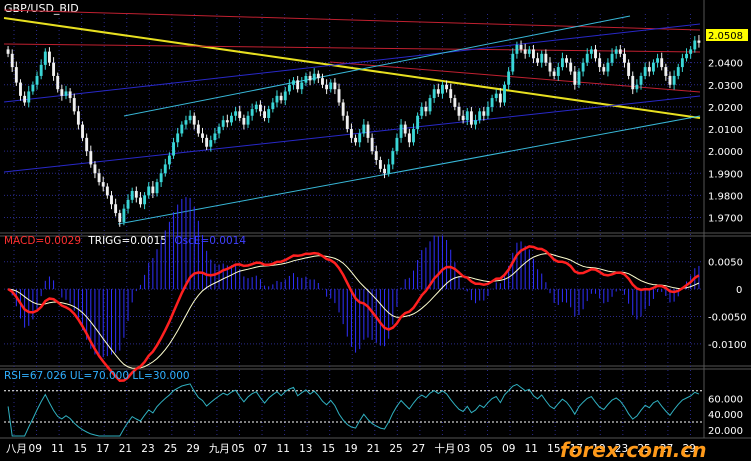 The width and height of the screenshot is (751, 461). I want to click on x-tick-label: 27, so click(418, 449).